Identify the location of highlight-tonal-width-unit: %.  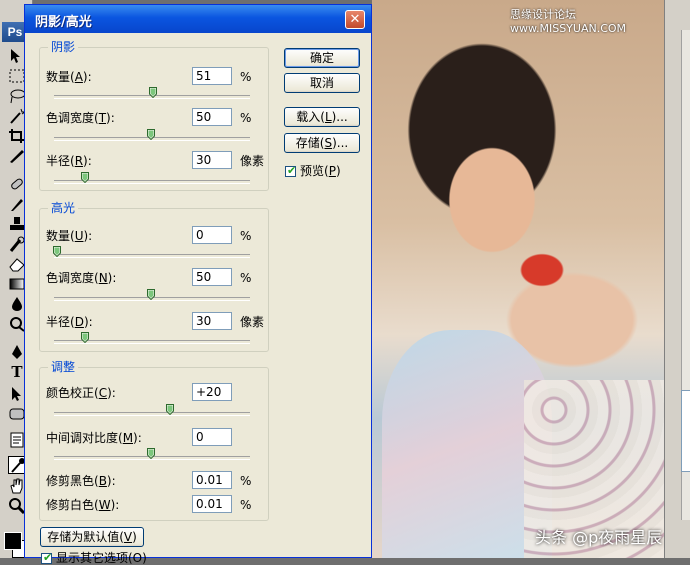
(246, 278).